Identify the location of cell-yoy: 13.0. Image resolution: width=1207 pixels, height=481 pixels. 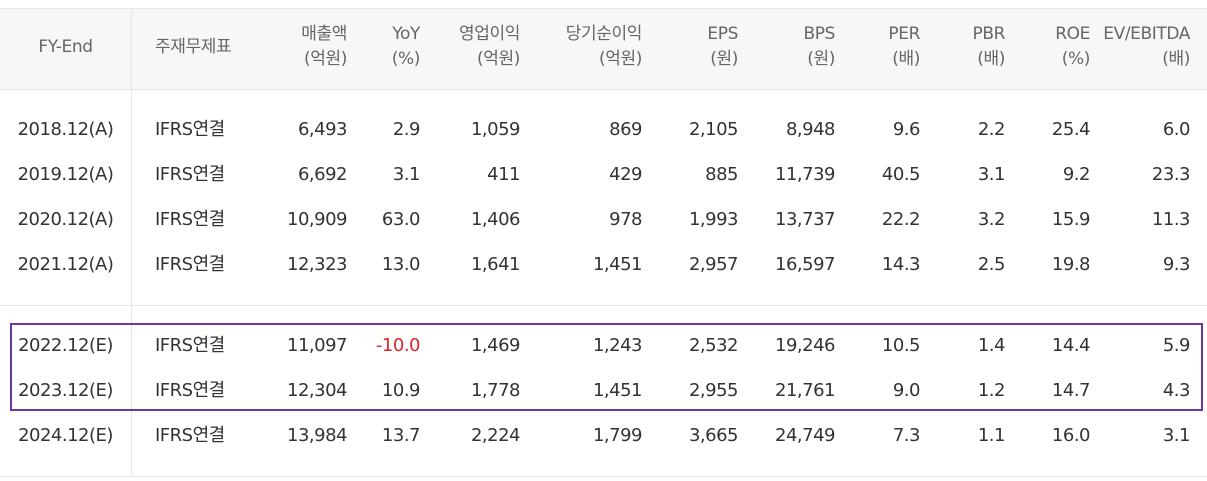
(401, 264).